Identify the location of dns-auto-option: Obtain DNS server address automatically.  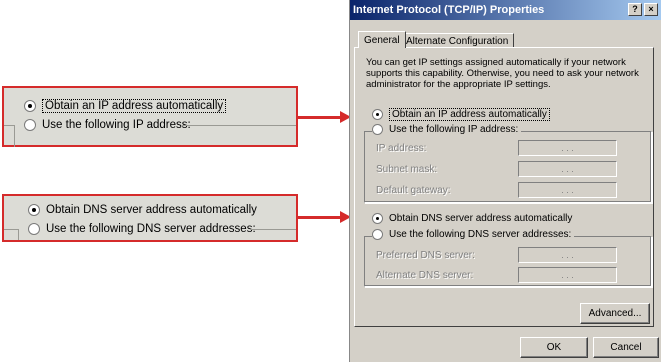
(472, 218).